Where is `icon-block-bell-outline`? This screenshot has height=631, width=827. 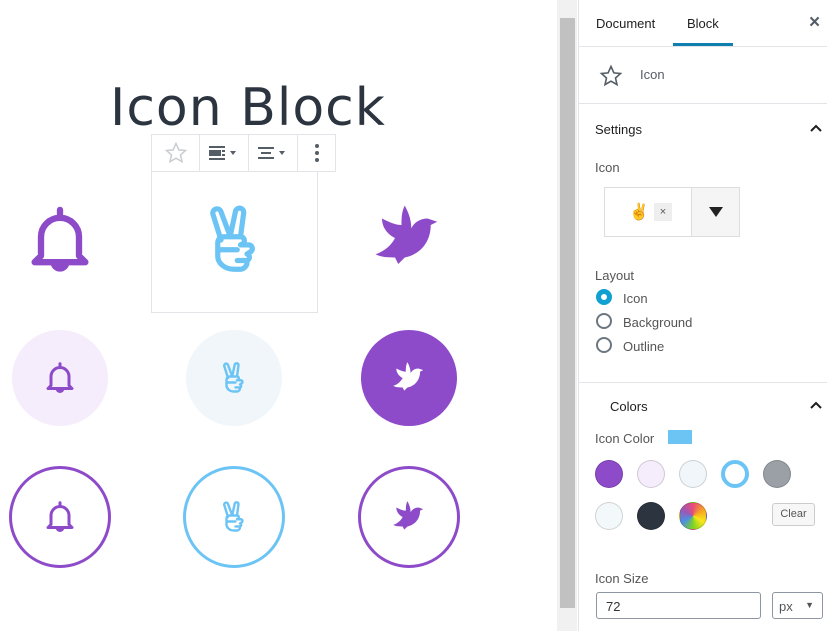 icon-block-bell-outline is located at coordinates (60, 517).